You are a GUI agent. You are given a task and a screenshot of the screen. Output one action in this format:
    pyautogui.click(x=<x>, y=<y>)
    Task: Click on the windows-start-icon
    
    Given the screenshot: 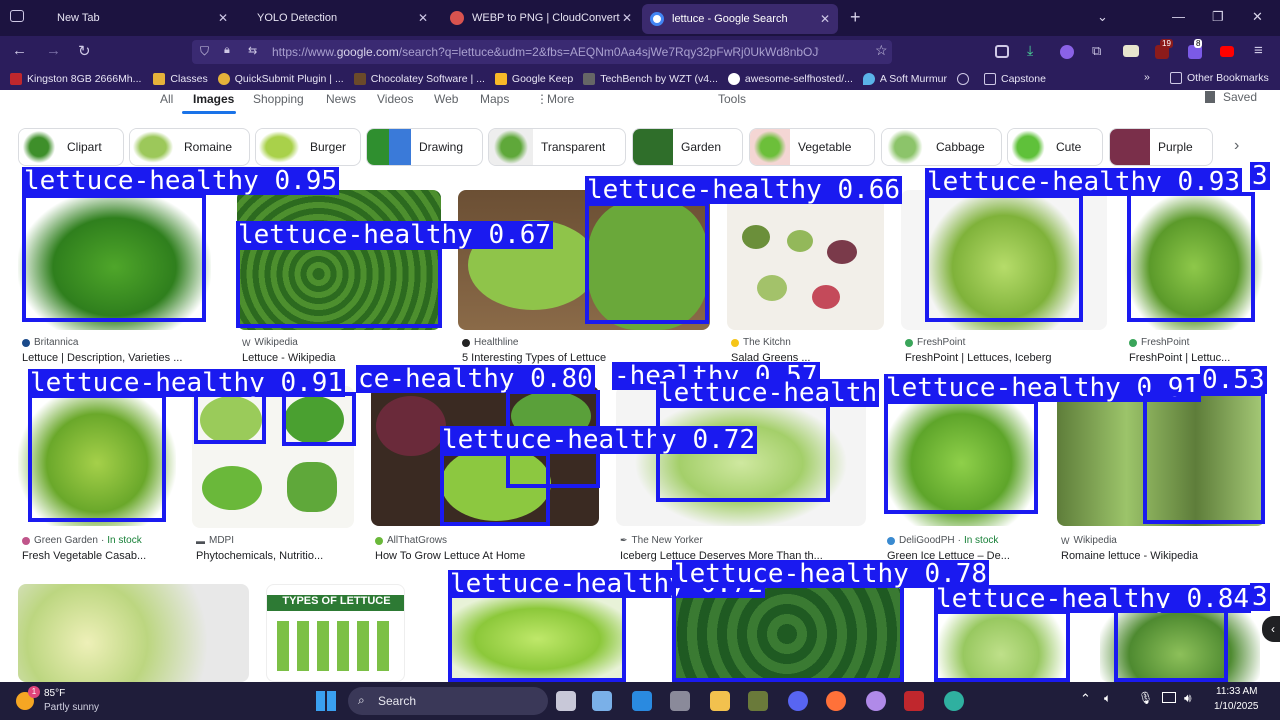 What is the action you would take?
    pyautogui.click(x=326, y=701)
    